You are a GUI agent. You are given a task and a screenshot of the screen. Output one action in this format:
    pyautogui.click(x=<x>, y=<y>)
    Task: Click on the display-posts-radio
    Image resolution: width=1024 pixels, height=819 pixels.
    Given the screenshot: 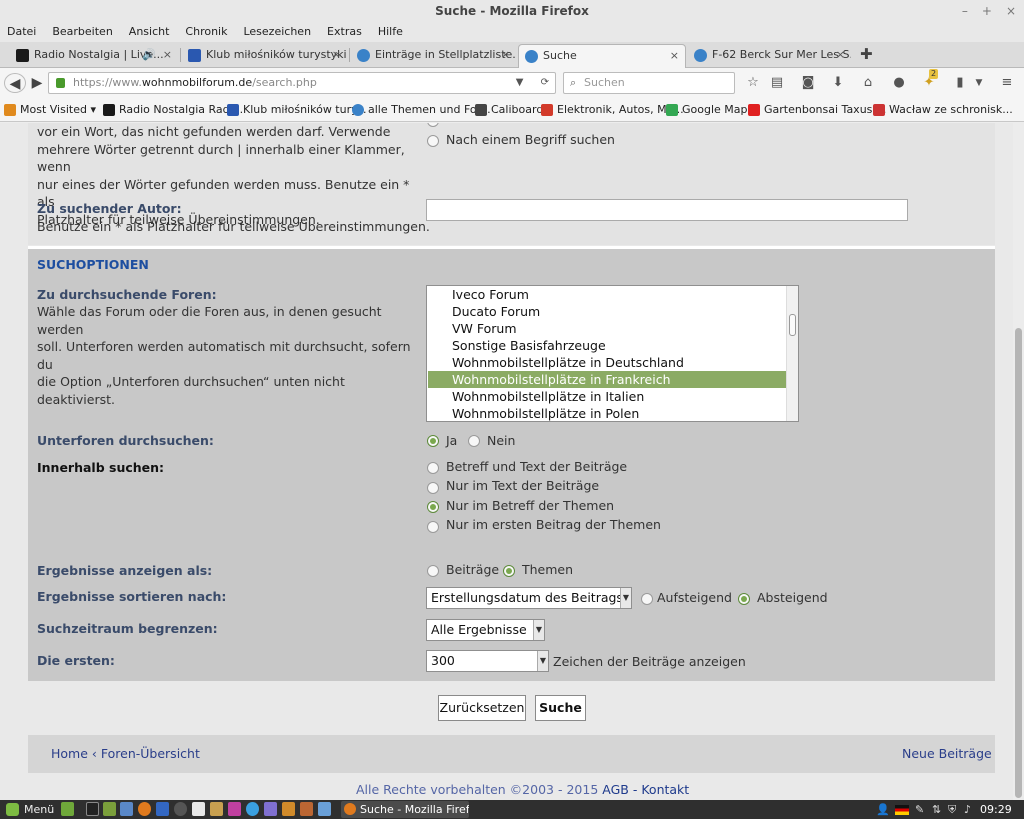 What is the action you would take?
    pyautogui.click(x=433, y=571)
    